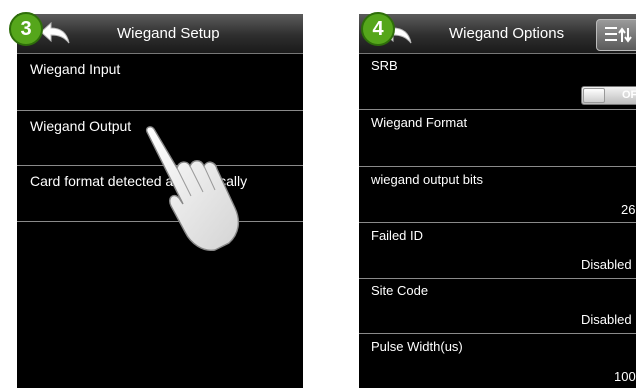 This screenshot has height=388, width=636. Describe the element at coordinates (629, 95) in the screenshot. I see `toggle-state: OFF` at that location.